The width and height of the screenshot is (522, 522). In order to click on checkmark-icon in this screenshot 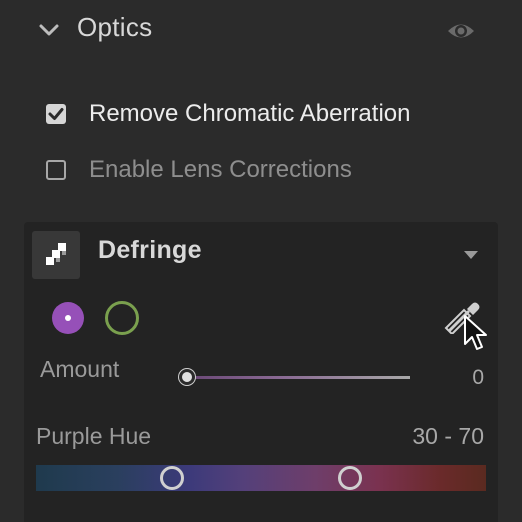, I will do `click(56, 114)`.